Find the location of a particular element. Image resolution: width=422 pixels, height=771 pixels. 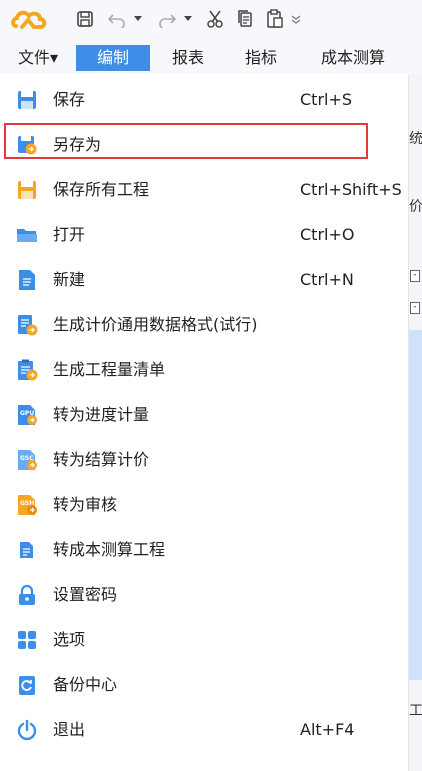

menu-item-new: 新建 Ctrl+N is located at coordinates (204, 280).